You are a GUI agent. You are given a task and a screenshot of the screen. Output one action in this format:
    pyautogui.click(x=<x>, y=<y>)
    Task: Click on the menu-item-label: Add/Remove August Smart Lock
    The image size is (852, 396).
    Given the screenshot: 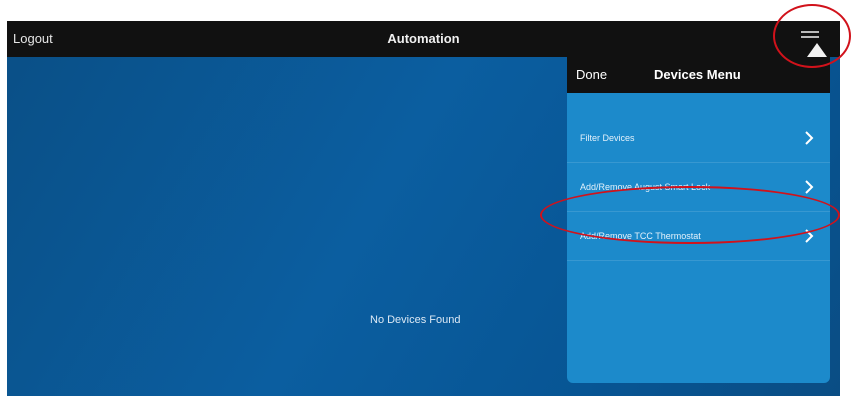 What is the action you would take?
    pyautogui.click(x=645, y=187)
    